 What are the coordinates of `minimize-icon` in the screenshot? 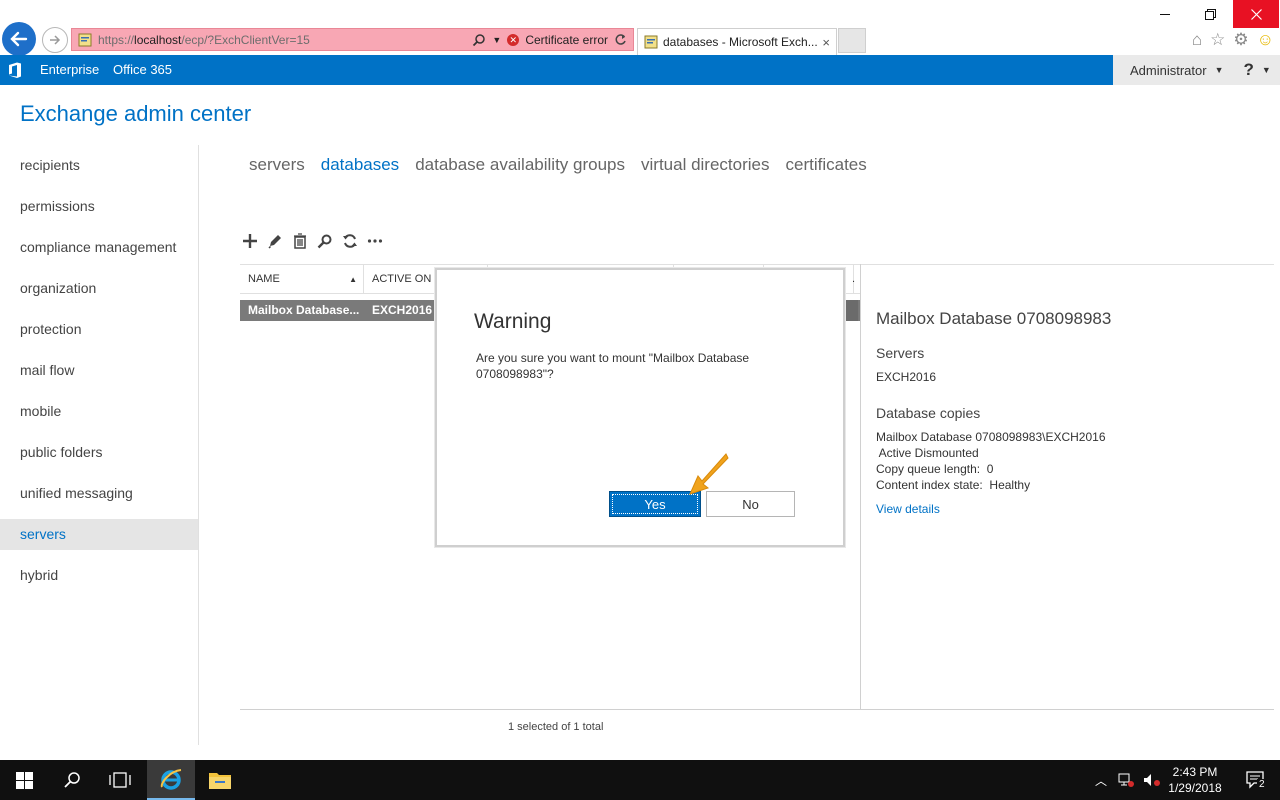 It's located at (1164, 14).